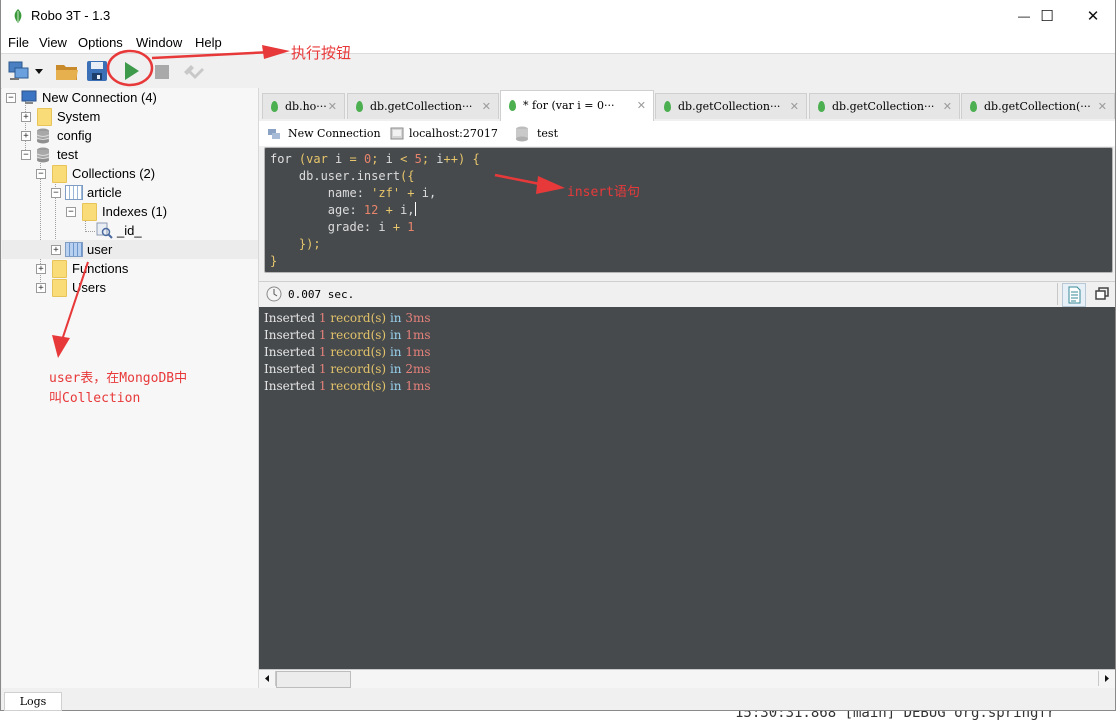 The height and width of the screenshot is (720, 1116). I want to click on tab-query-1: db.ho··· ✕, so click(303, 106).